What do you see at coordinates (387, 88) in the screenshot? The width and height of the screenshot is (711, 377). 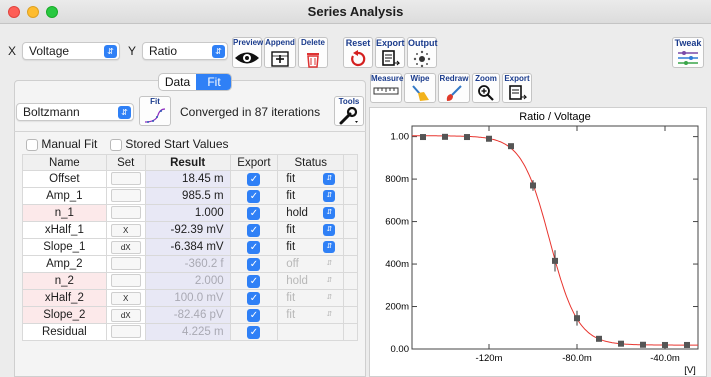 I see `measure-button: Measure` at bounding box center [387, 88].